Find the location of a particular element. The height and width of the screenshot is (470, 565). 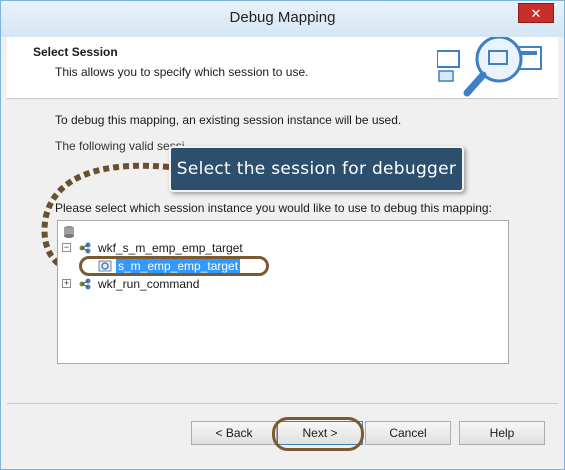

expand-toggle: + is located at coordinates (66, 283).